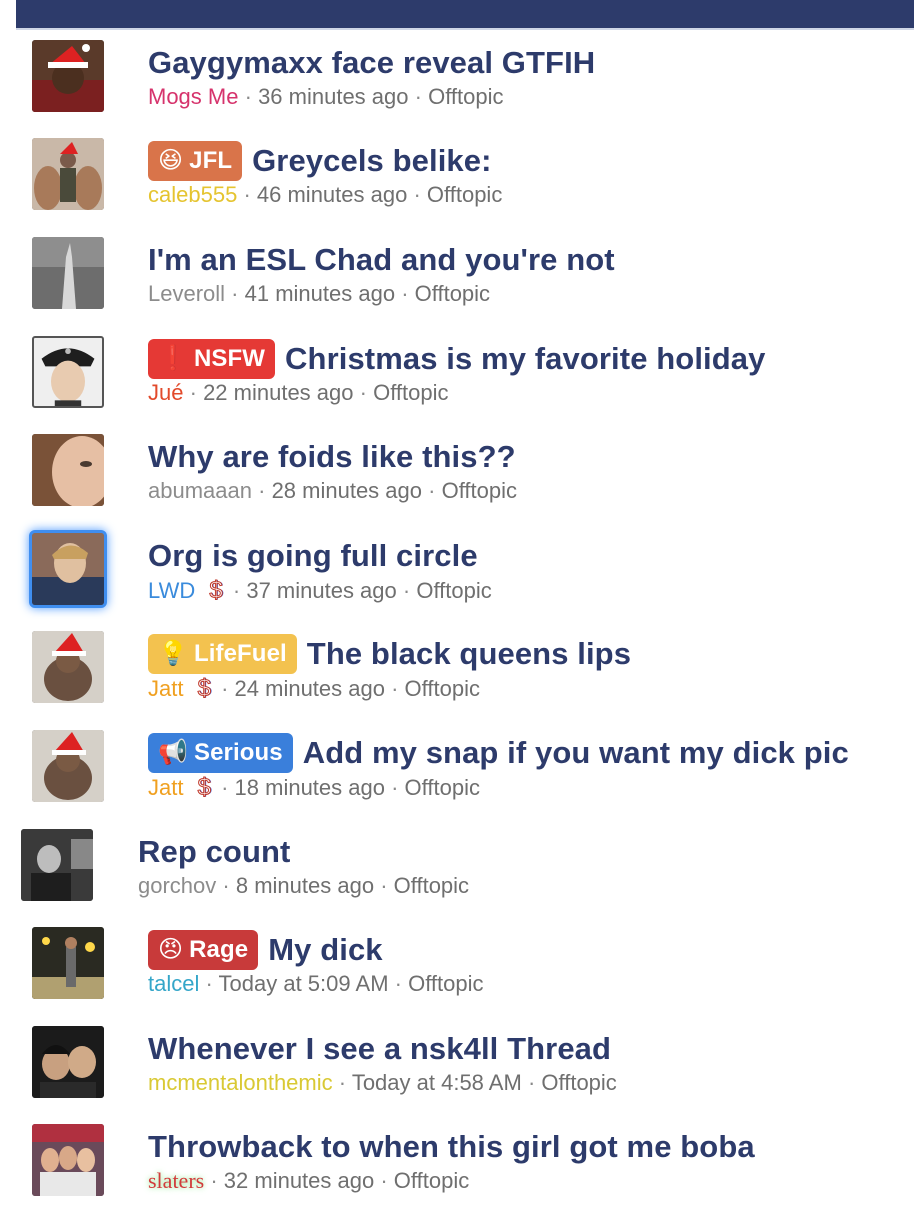 This screenshot has width=914, height=1212. What do you see at coordinates (219, 949) in the screenshot?
I see `prefix-text: Rage` at bounding box center [219, 949].